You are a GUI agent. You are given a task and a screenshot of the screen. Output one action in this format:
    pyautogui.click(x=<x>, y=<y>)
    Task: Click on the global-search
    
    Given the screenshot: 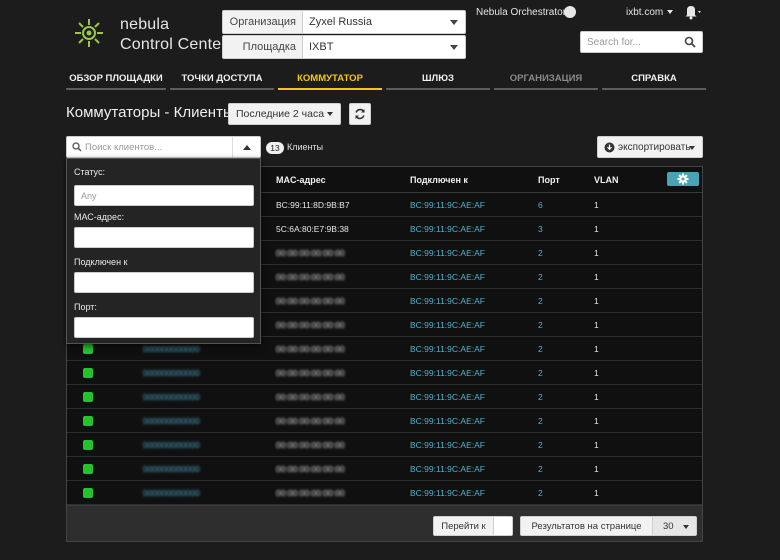 What is the action you would take?
    pyautogui.click(x=641, y=42)
    